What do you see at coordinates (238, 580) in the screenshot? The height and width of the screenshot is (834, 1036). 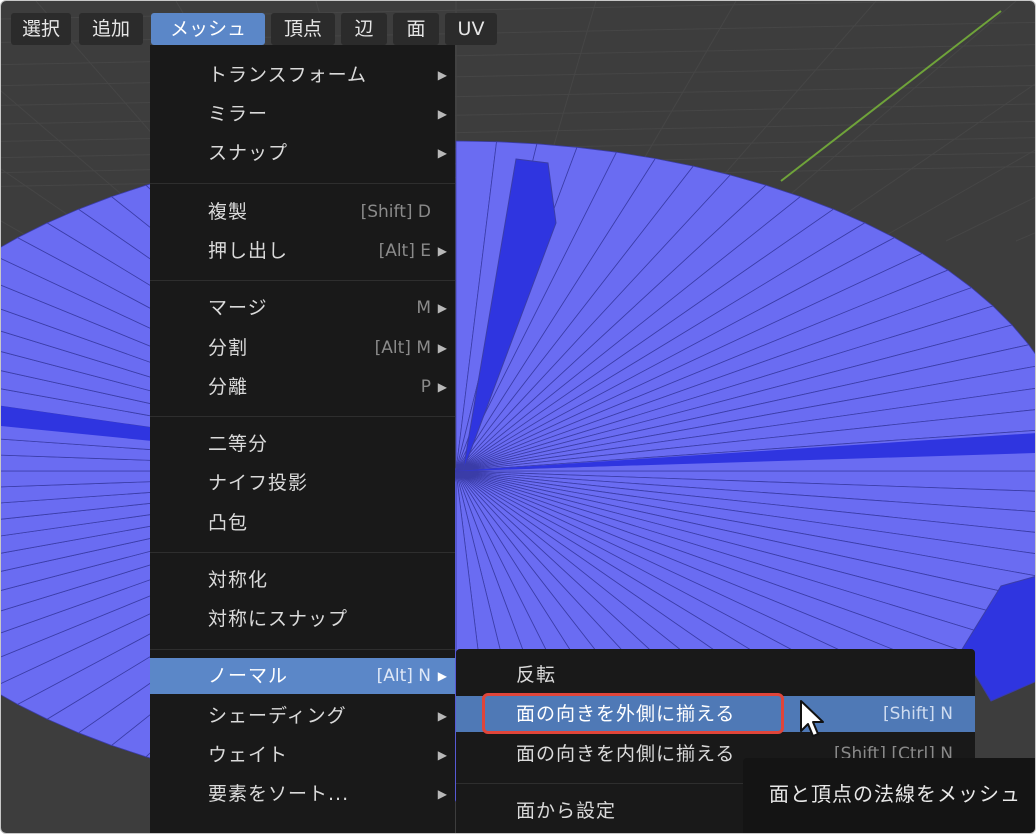 I see `menu-item-label: 対称化` at bounding box center [238, 580].